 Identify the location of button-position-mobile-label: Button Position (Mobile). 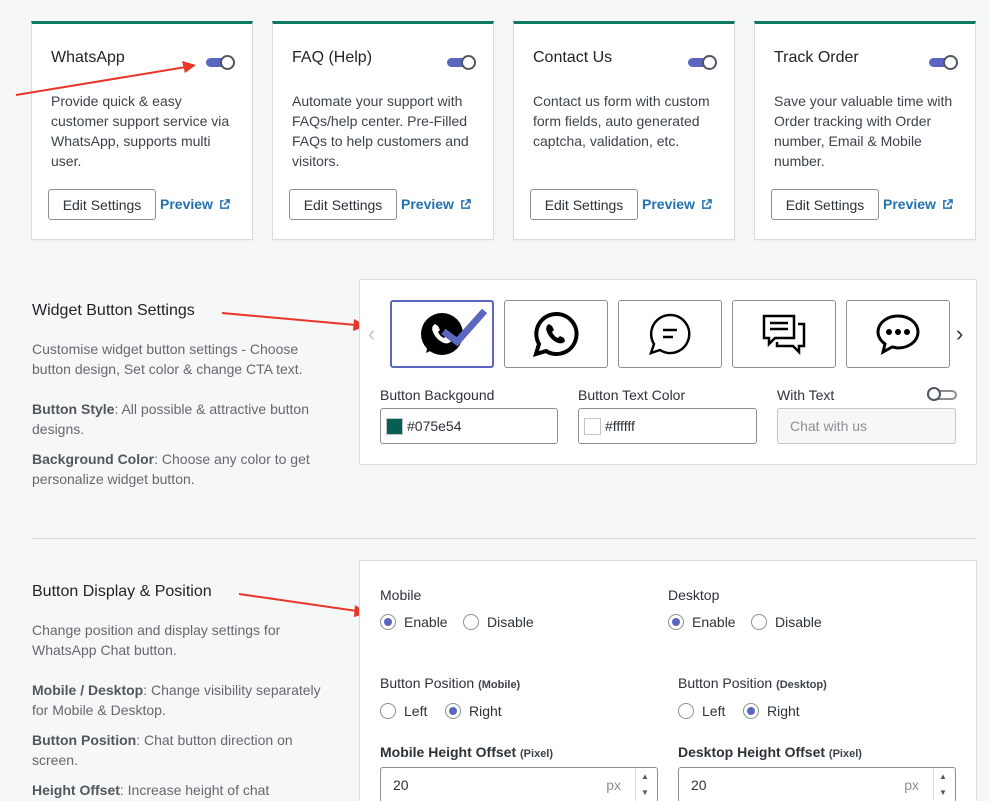
(450, 683).